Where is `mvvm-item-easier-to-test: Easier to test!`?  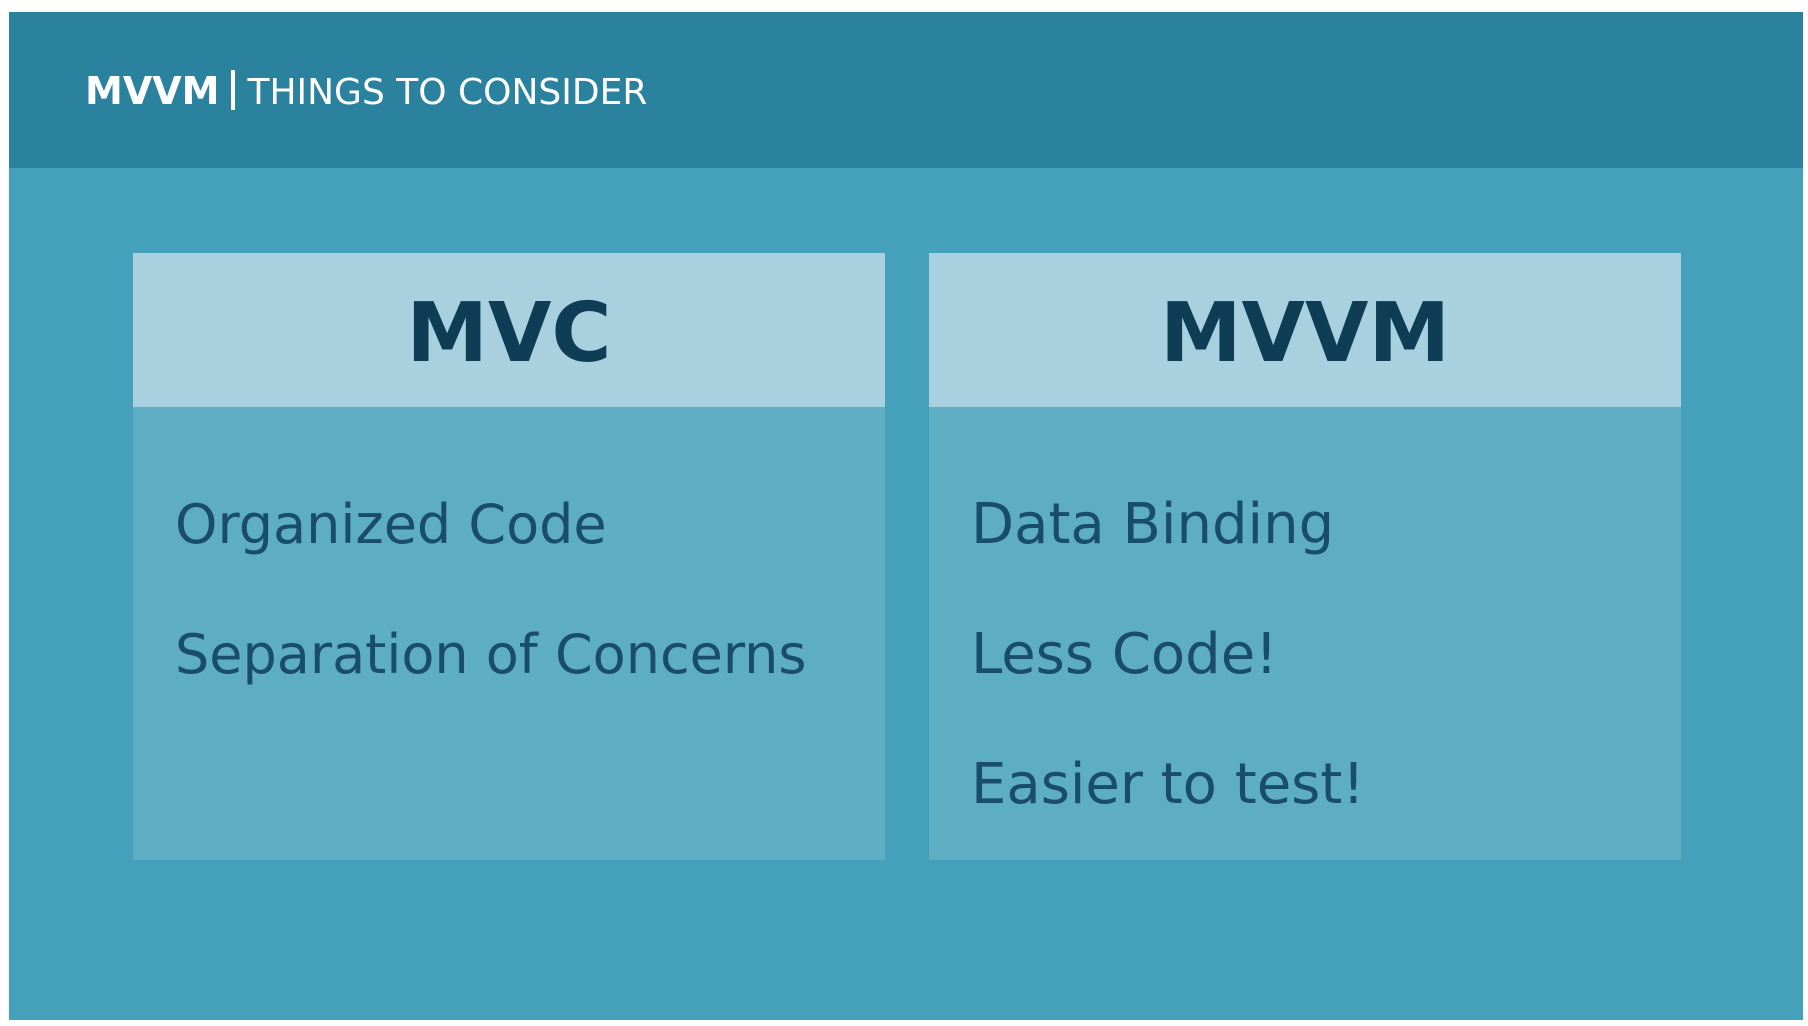 mvvm-item-easier-to-test: Easier to test! is located at coordinates (1168, 784).